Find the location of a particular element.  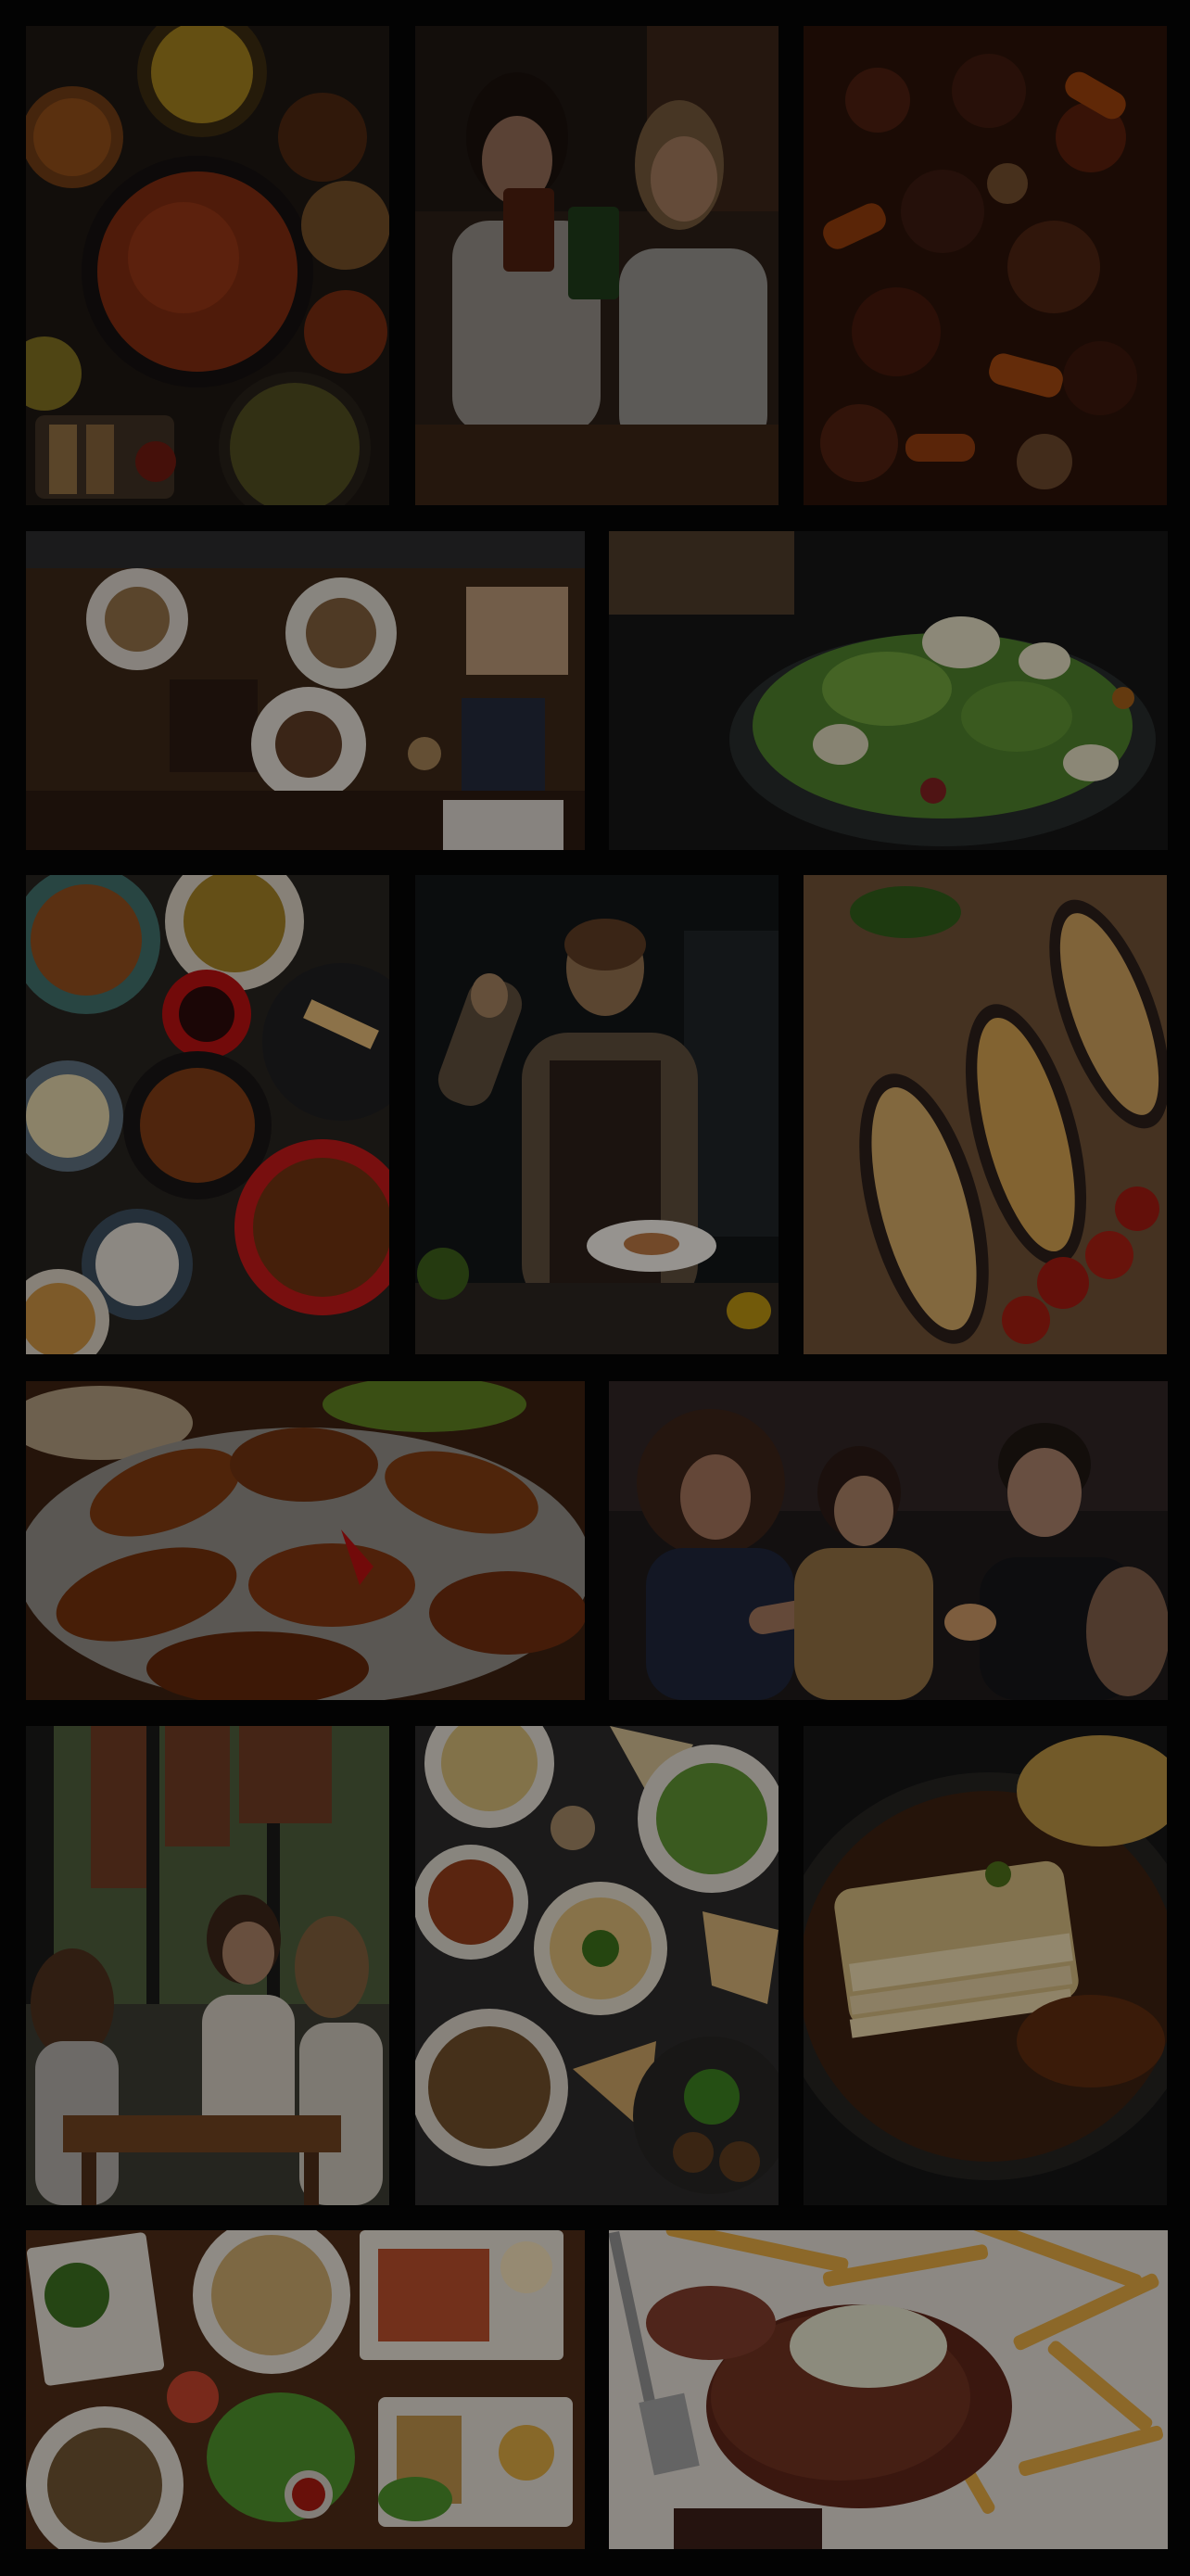

vietnamese-table-image is located at coordinates (305, 2389).